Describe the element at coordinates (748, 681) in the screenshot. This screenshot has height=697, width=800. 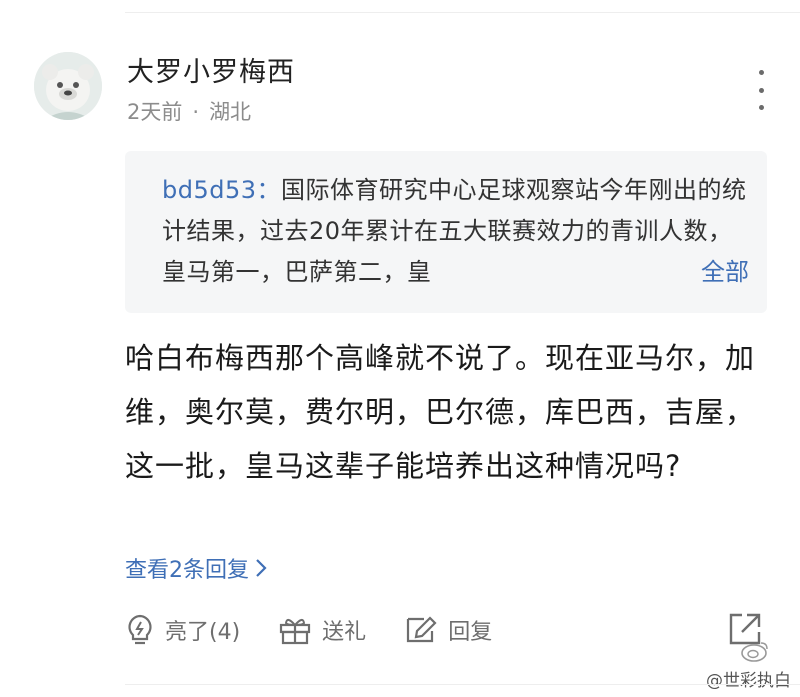
I see `watermark-text: @世彩执白` at that location.